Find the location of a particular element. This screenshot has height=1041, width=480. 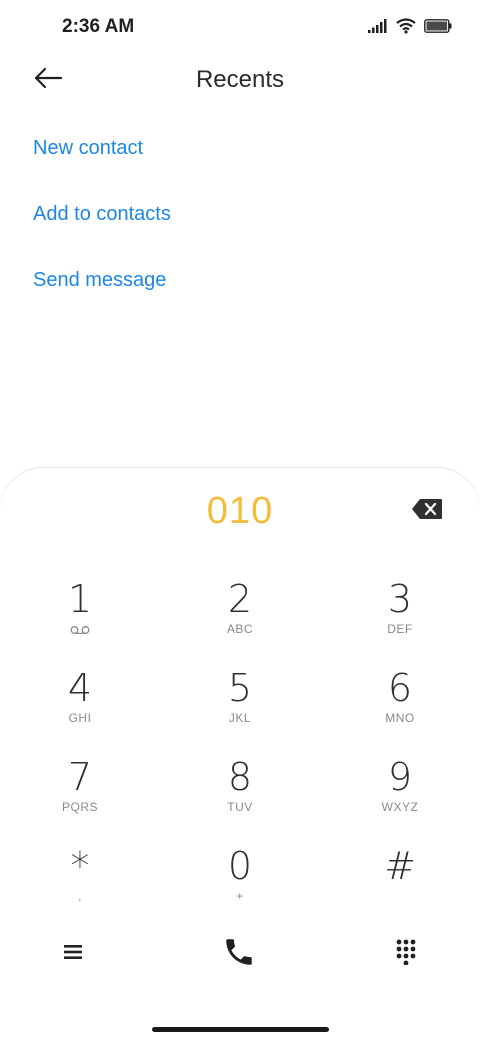

key-2: 2 ABC is located at coordinates (240, 618).